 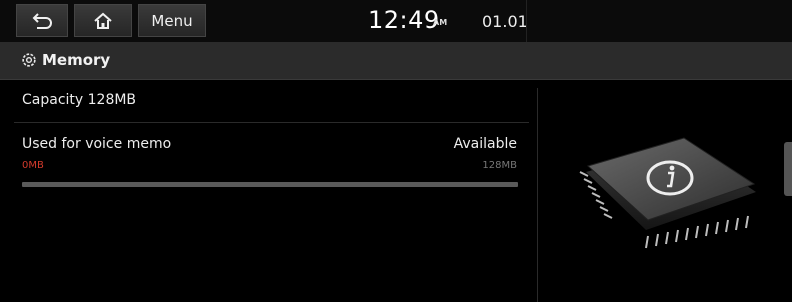 What do you see at coordinates (33, 165) in the screenshot?
I see `used-value: 0MB` at bounding box center [33, 165].